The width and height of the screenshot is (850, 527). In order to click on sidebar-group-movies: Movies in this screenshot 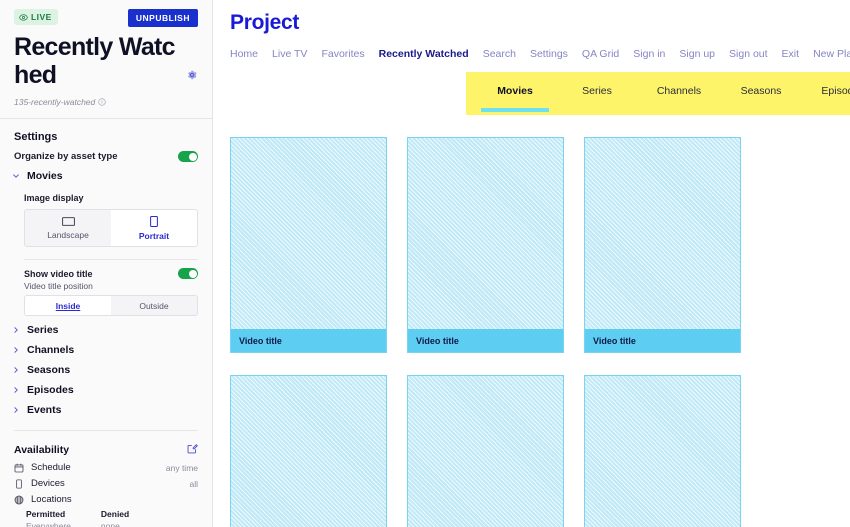, I will do `click(106, 172)`.